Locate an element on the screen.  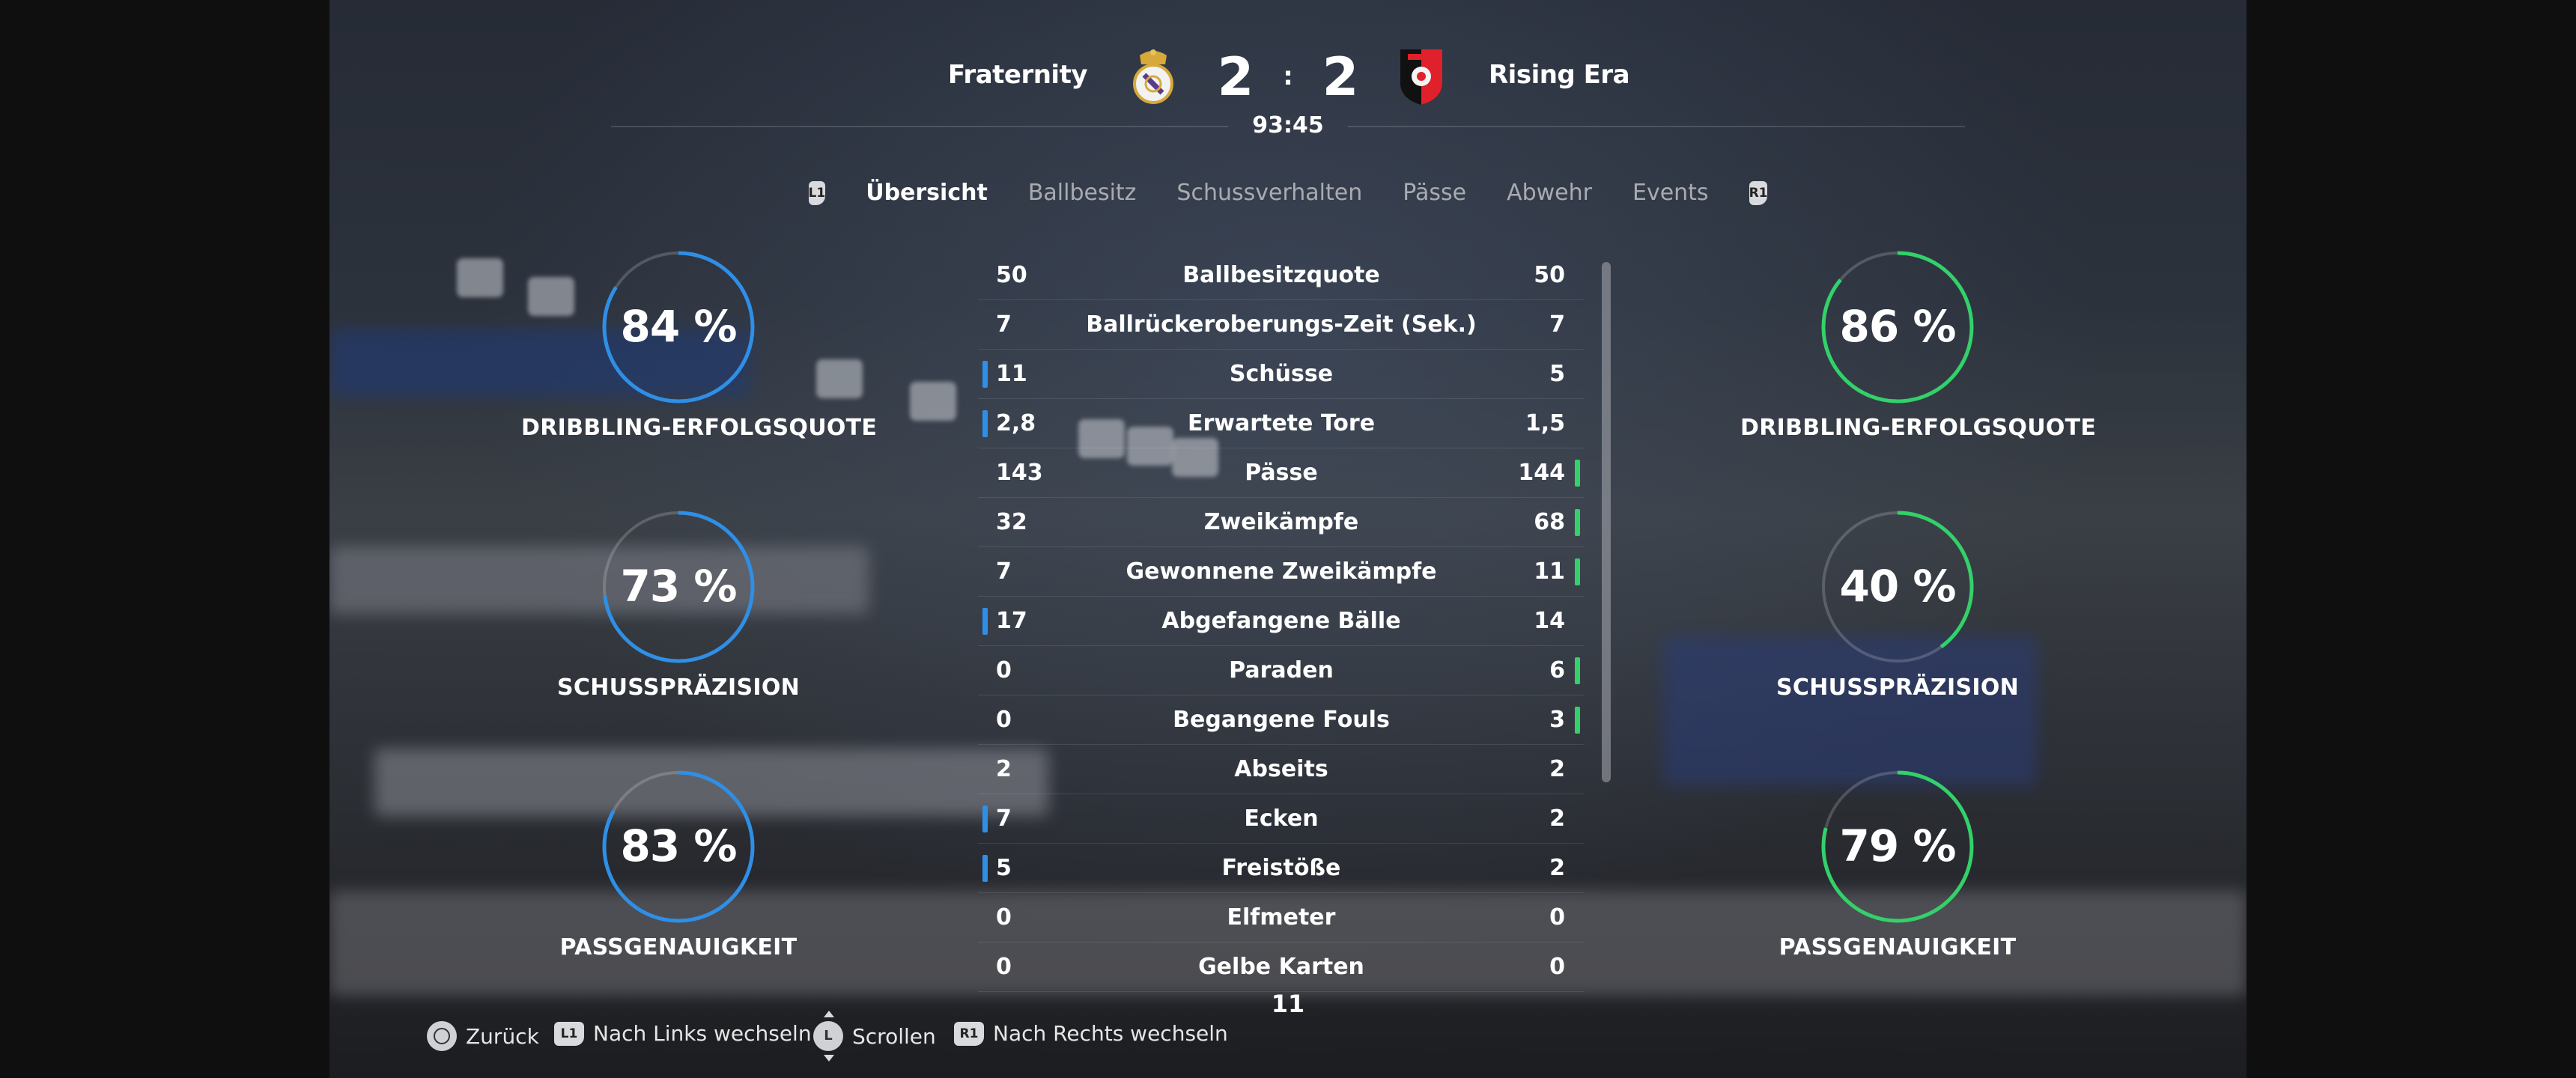
scroll-hint: L Scrollen is located at coordinates (874, 1036).